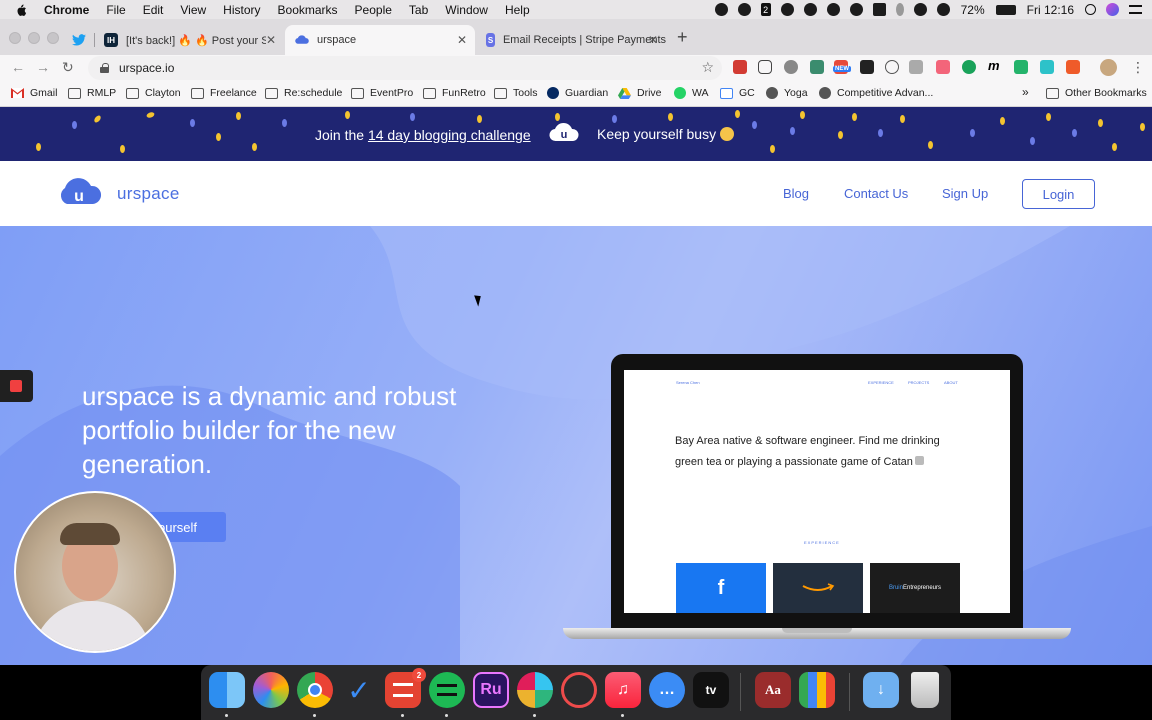 This screenshot has height=720, width=1152. Describe the element at coordinates (969, 67) in the screenshot. I see `hangouts-extension-icon` at that location.